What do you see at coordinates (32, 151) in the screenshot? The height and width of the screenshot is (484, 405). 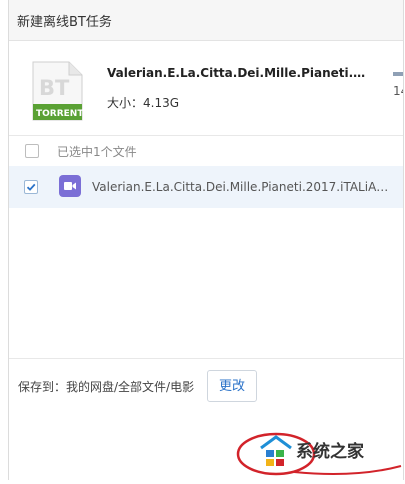 I see `select-all-checkbox` at bounding box center [32, 151].